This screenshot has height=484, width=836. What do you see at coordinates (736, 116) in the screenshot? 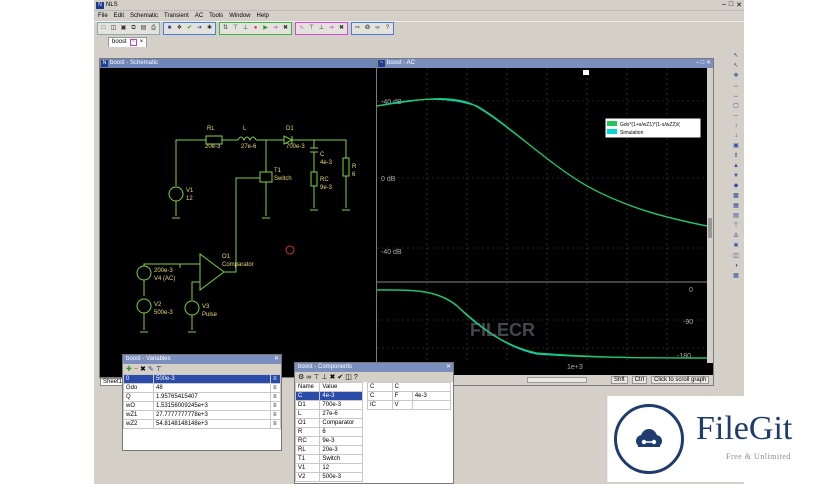
I see `h-expand-icon: ⇔` at bounding box center [736, 116].